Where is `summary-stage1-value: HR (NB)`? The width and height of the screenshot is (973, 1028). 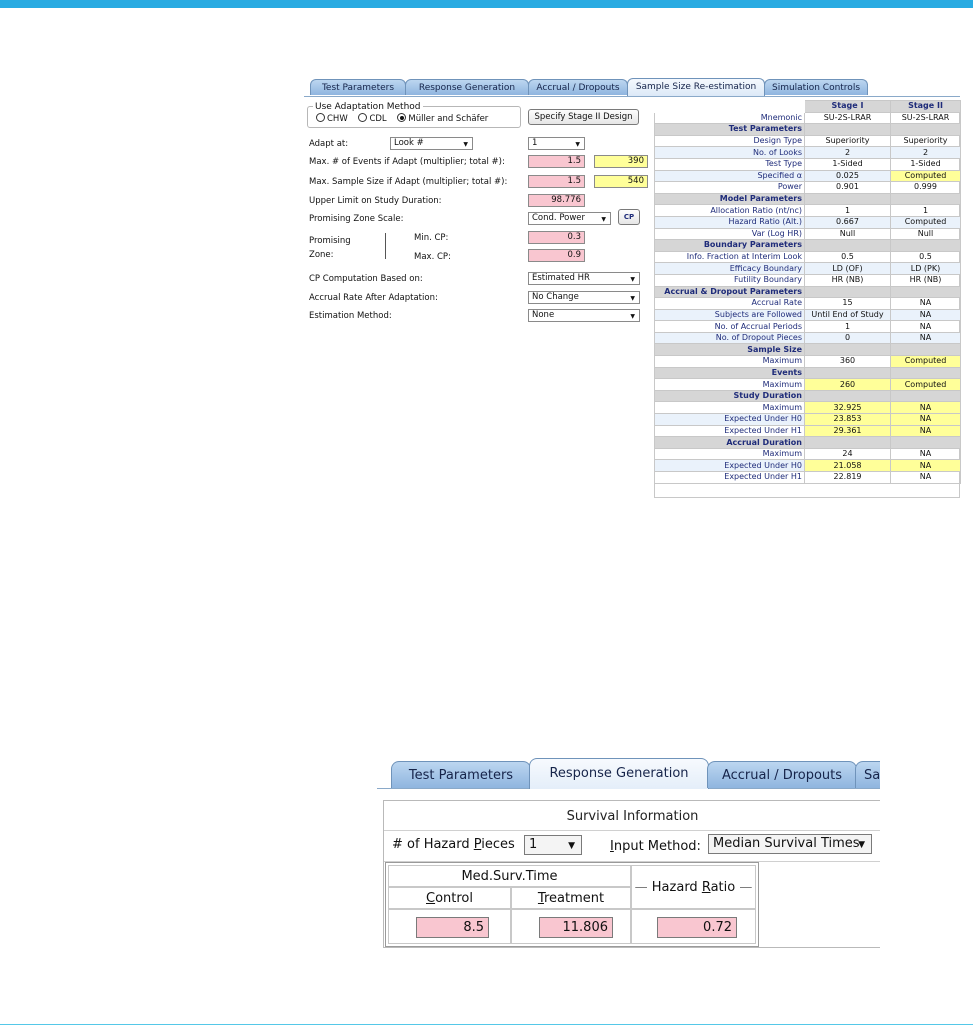
summary-stage1-value: HR (NB) is located at coordinates (847, 280).